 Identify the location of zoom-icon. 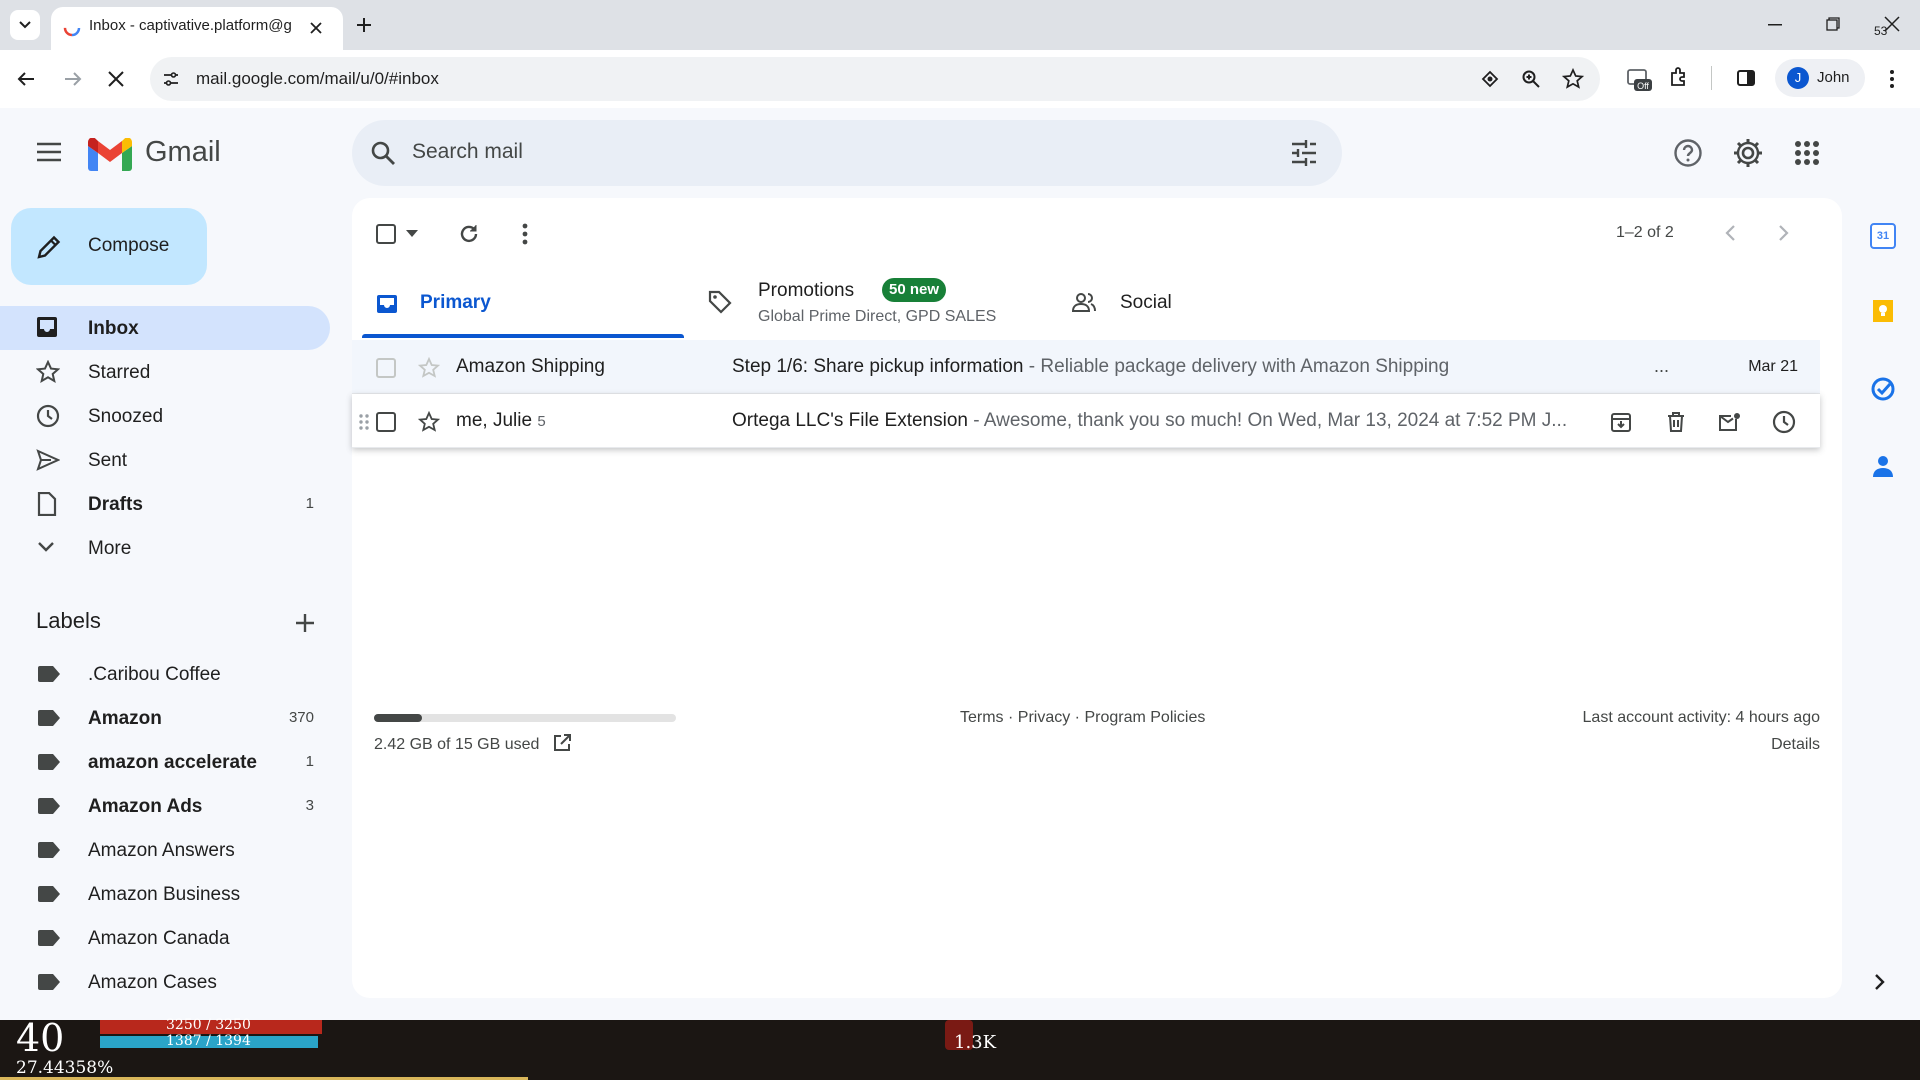
(1531, 79).